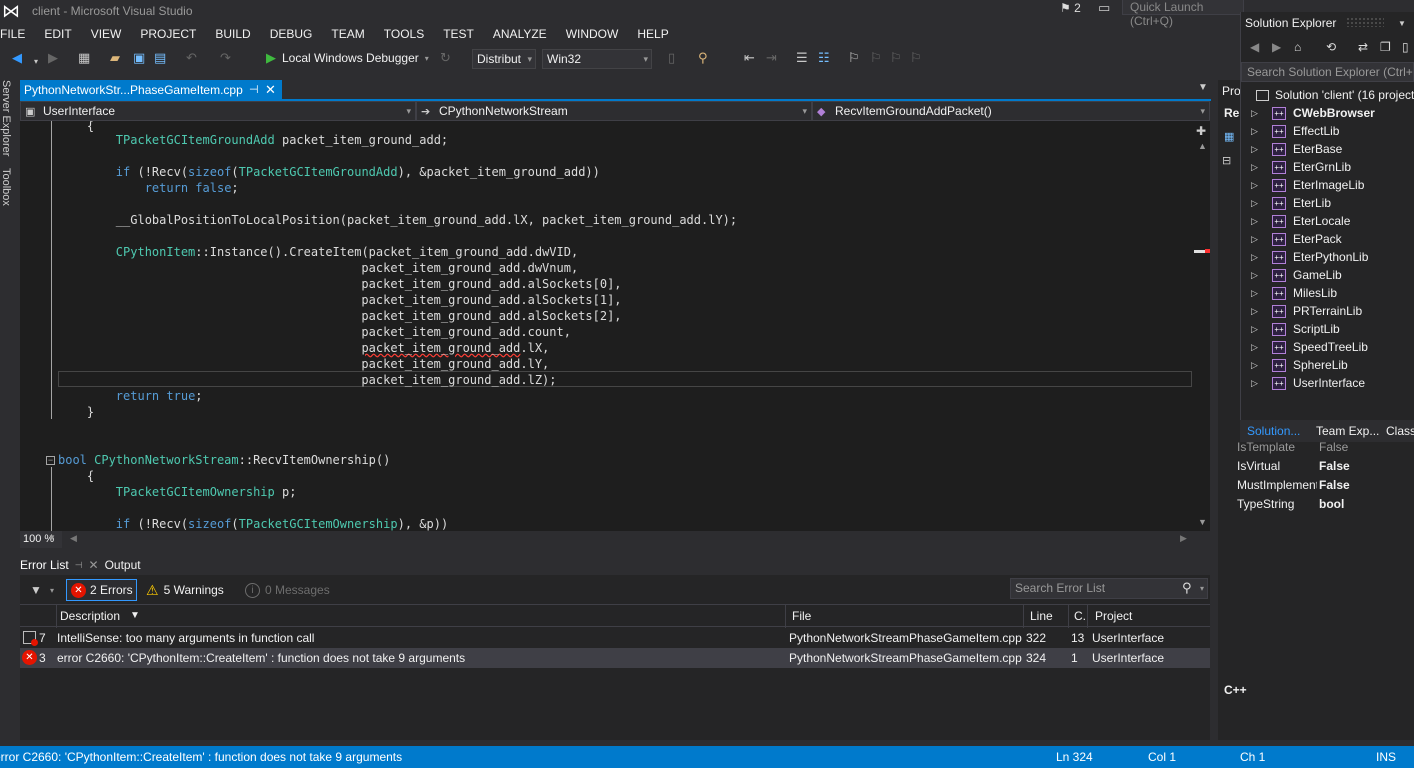 The height and width of the screenshot is (768, 1414). I want to click on redo-icon: ↷, so click(225, 58).